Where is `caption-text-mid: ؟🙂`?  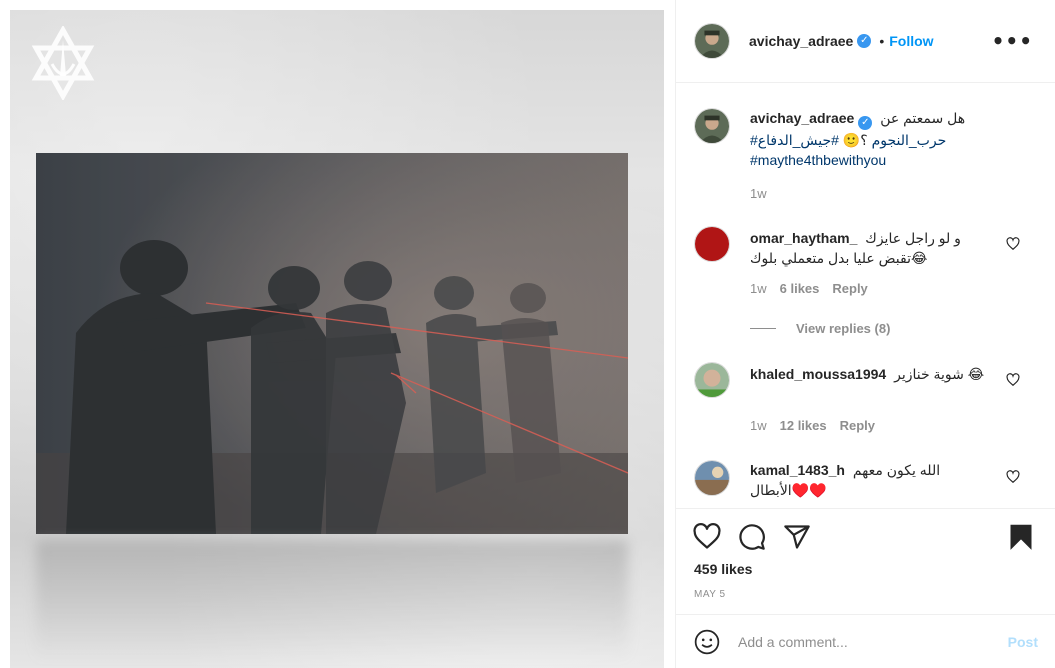
caption-text-mid: ؟🙂 is located at coordinates (855, 140).